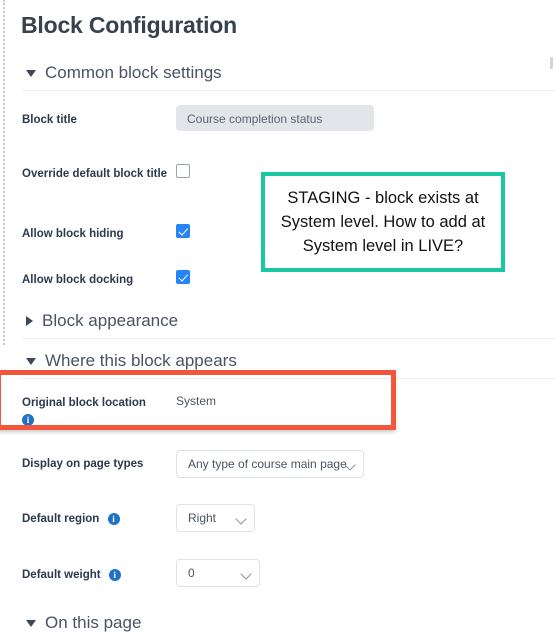 The height and width of the screenshot is (640, 555). I want to click on label-default-region: Default region i, so click(97, 519).